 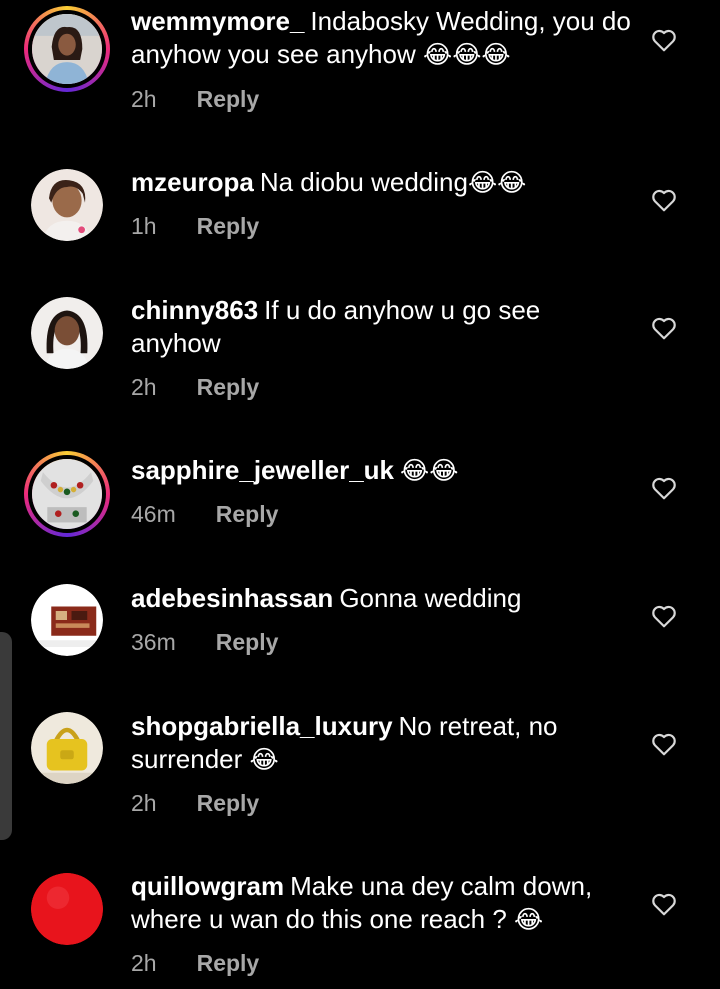 I want to click on screen-edge-handle, so click(x=6, y=736).